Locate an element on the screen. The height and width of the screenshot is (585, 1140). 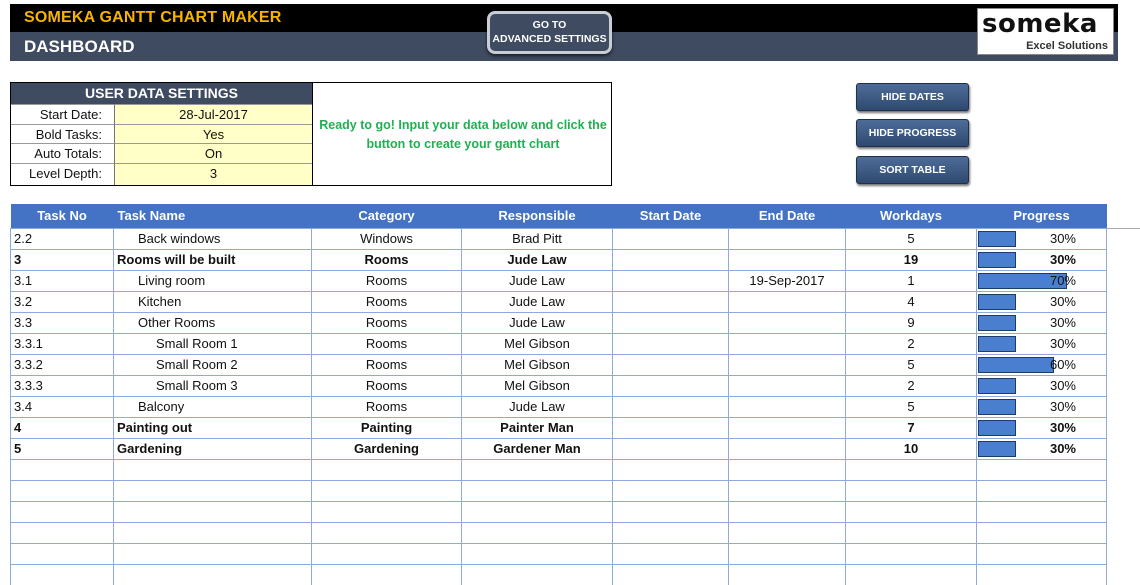
progress-cell: 70% is located at coordinates (1041, 280).